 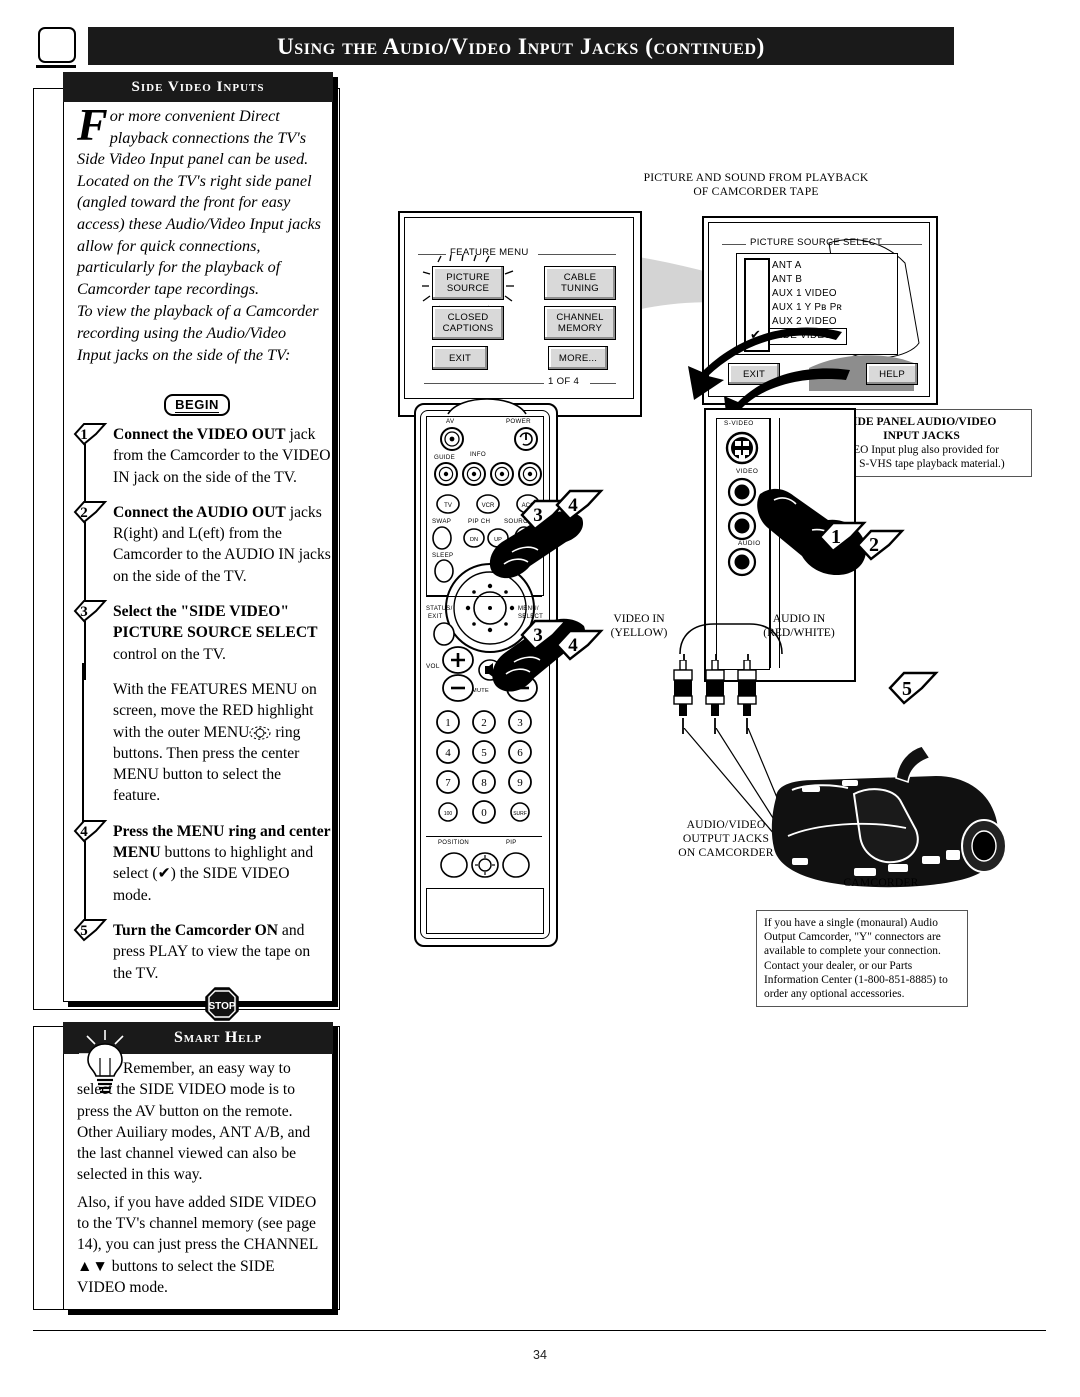 I want to click on playback-caption-line1: PICTURE AND SOUND FROM PLAYBACK, so click(x=756, y=177).